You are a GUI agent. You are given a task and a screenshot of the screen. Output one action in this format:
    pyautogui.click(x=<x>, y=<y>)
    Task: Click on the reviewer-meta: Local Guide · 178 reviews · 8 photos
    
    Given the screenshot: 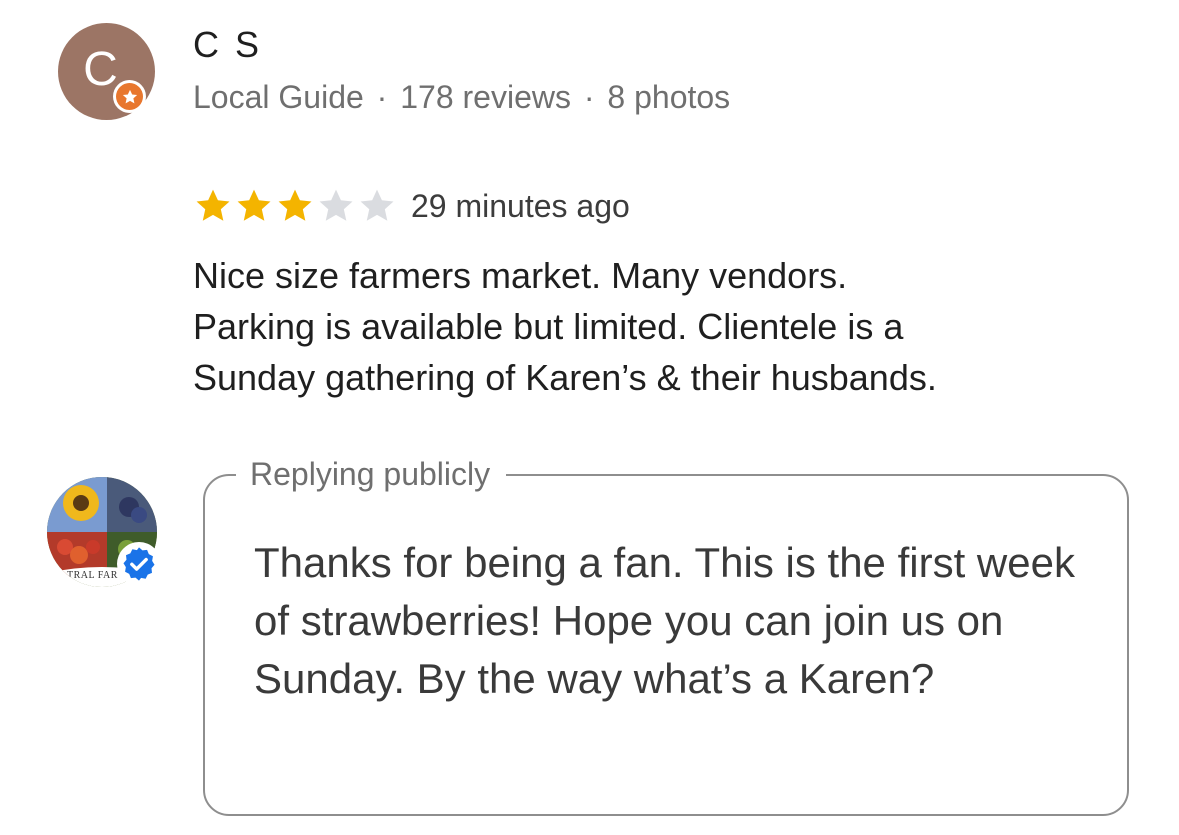 What is the action you would take?
    pyautogui.click(x=461, y=97)
    